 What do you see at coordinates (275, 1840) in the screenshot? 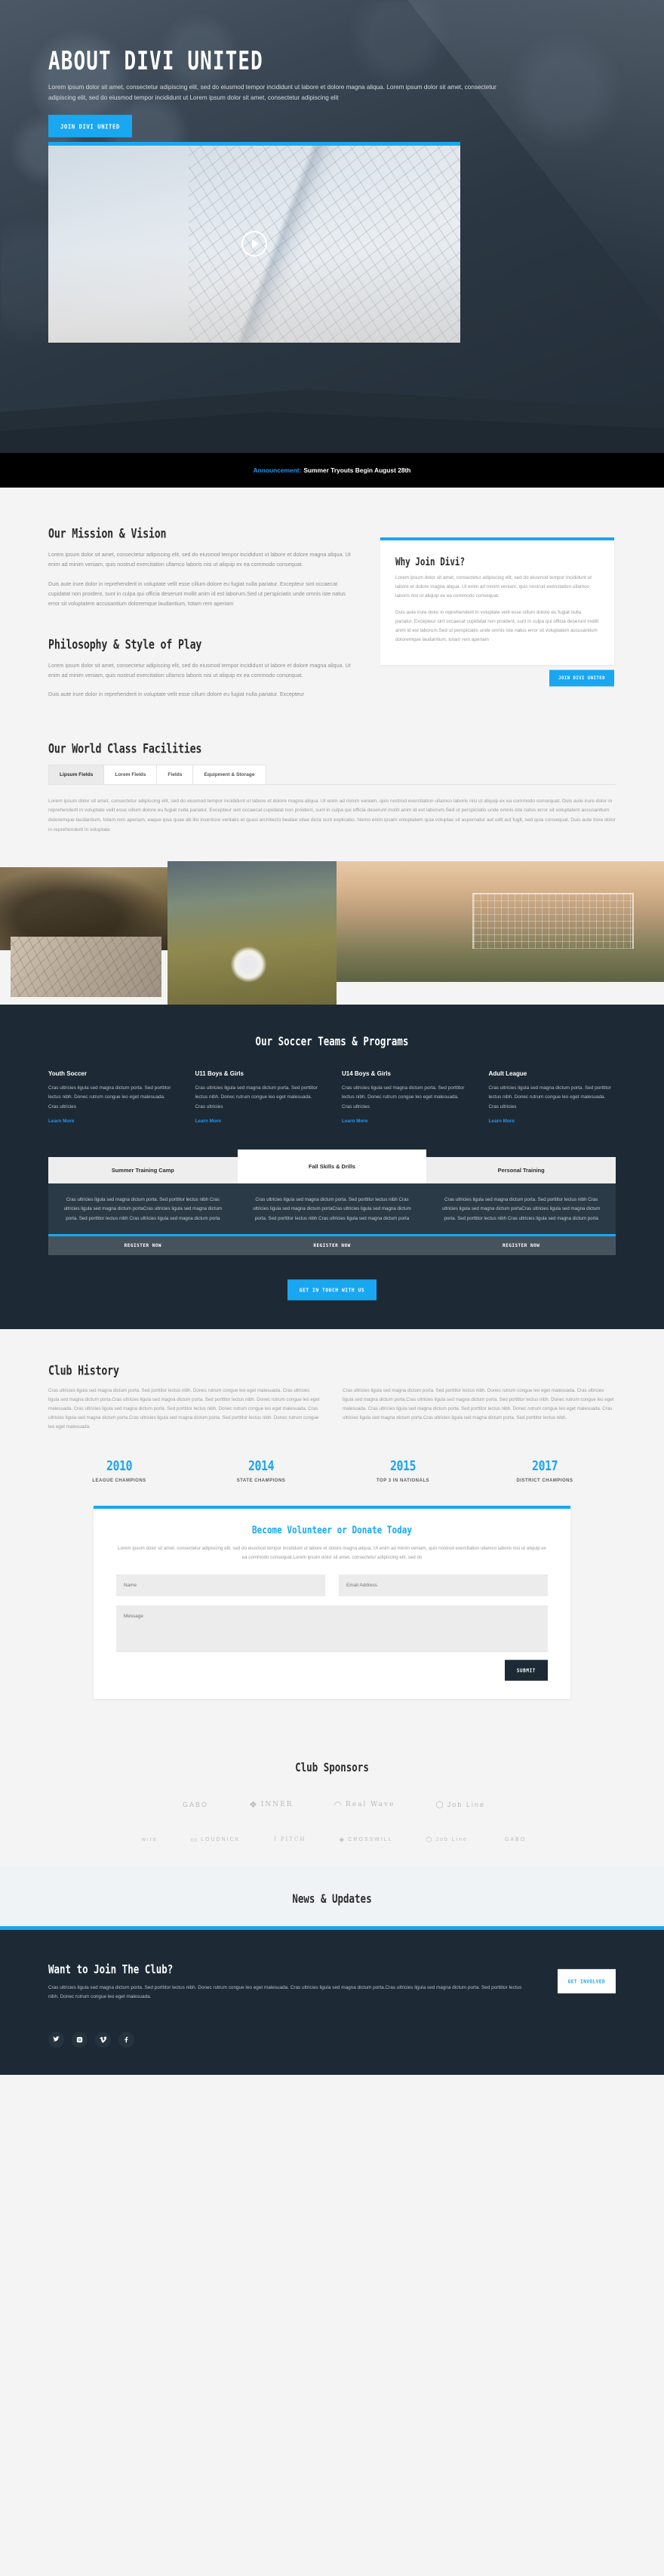
I see `sponsor-mark-icon: ⌇` at bounding box center [275, 1840].